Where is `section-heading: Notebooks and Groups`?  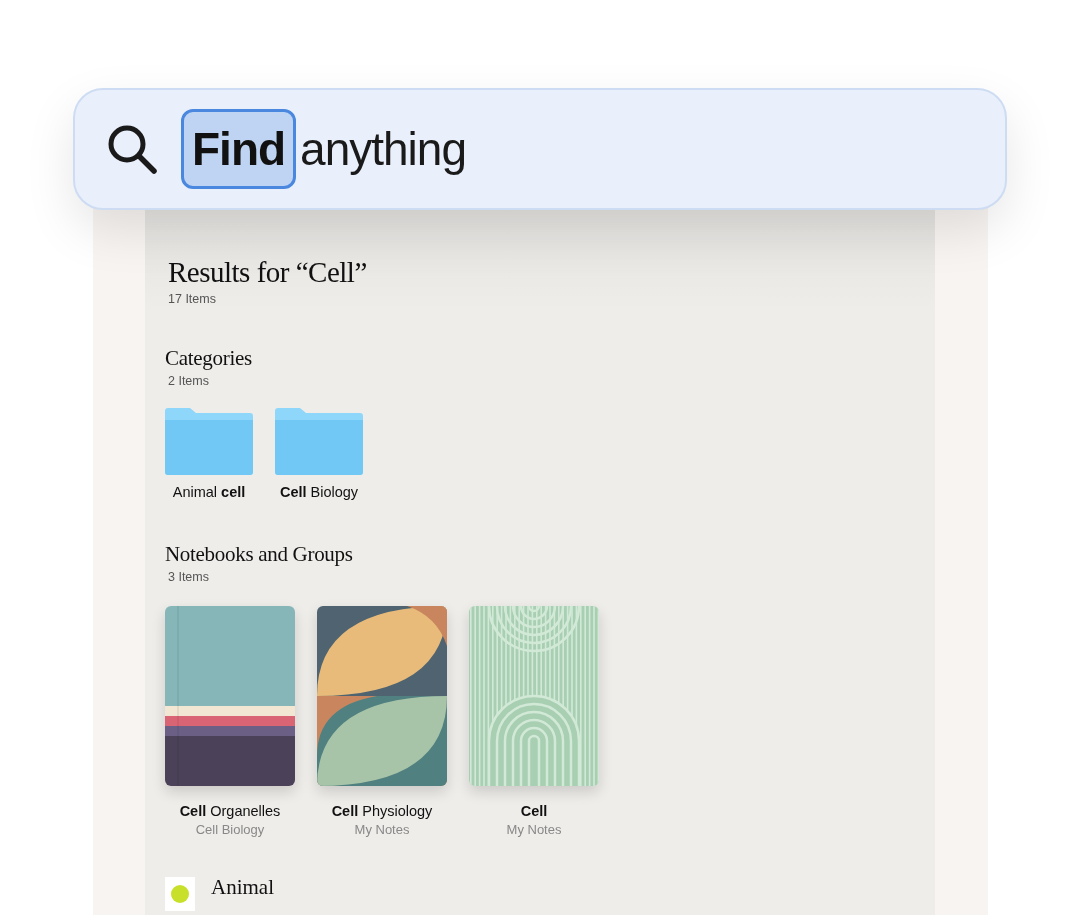
section-heading: Notebooks and Groups is located at coordinates (259, 554).